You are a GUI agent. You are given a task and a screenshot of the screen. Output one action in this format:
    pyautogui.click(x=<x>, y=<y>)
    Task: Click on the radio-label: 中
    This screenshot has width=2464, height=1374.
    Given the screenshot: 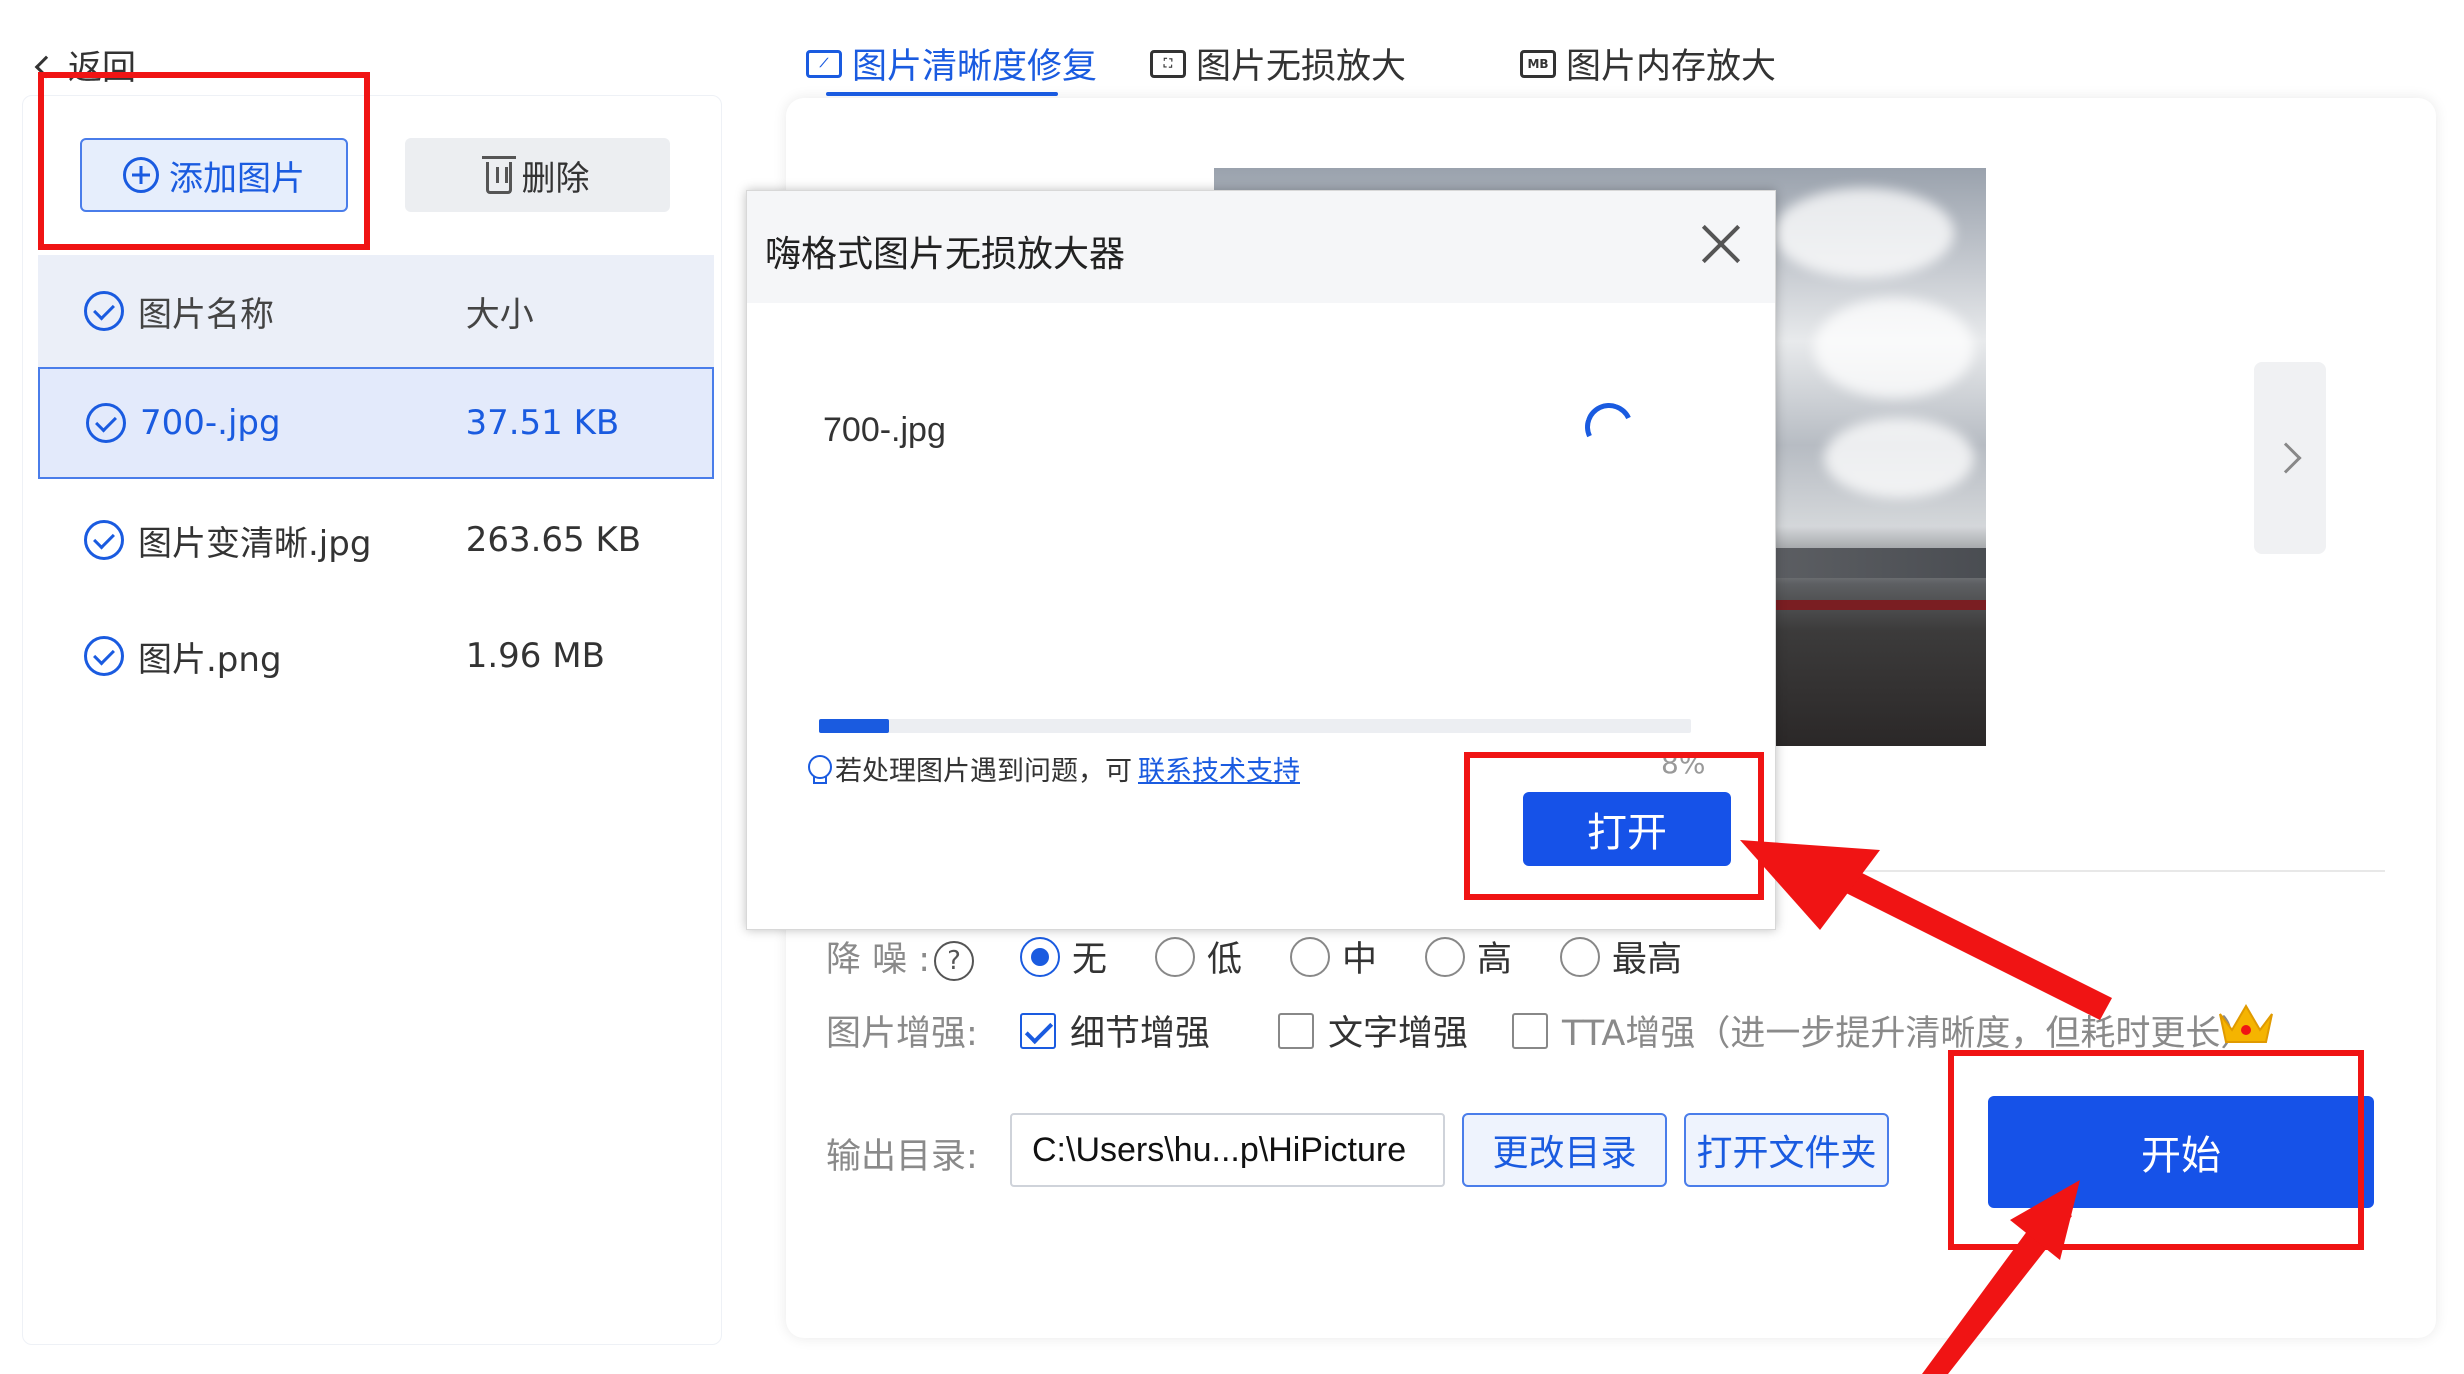 What is the action you would take?
    pyautogui.click(x=1360, y=960)
    